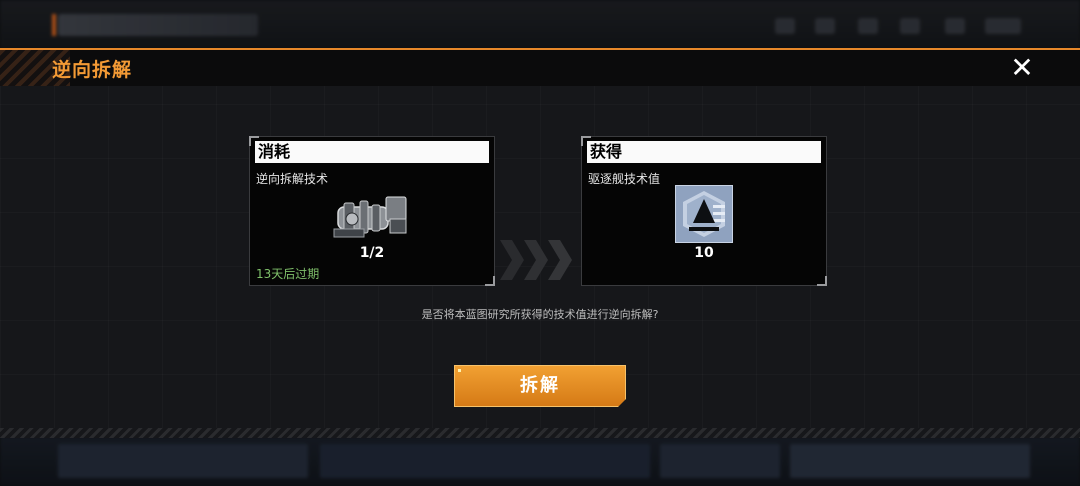  What do you see at coordinates (540, 314) in the screenshot?
I see `confirm-question: 是否将本蓝图研究所获得的技术值进行逆向拆解?` at bounding box center [540, 314].